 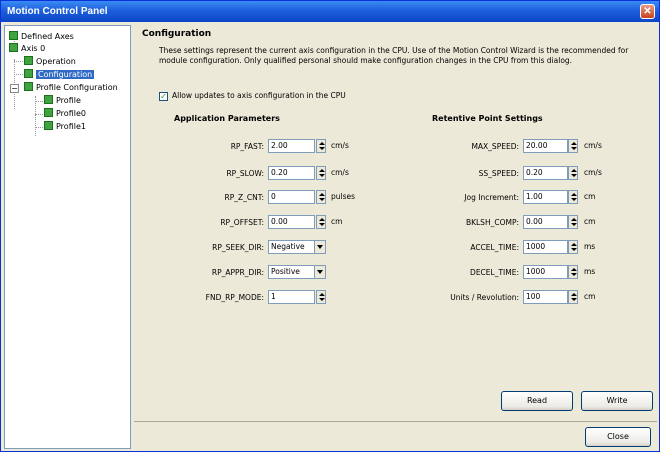 I want to click on fnd-rp-mode-spinner, so click(x=321, y=297).